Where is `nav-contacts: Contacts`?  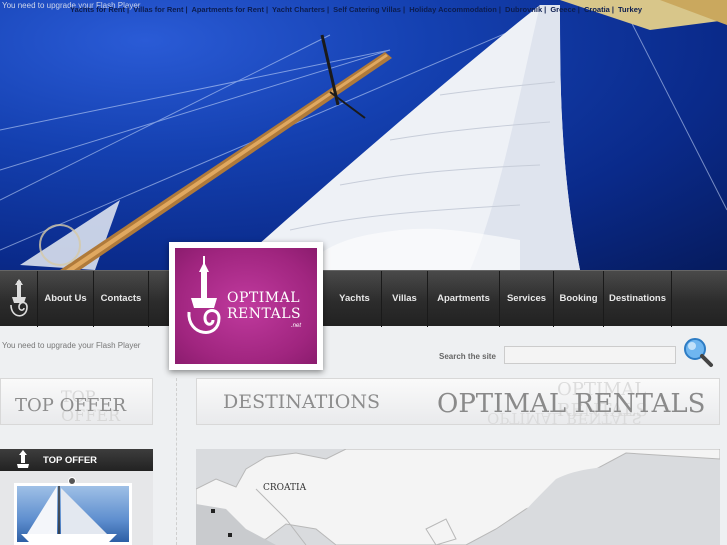
nav-contacts: Contacts is located at coordinates (121, 299).